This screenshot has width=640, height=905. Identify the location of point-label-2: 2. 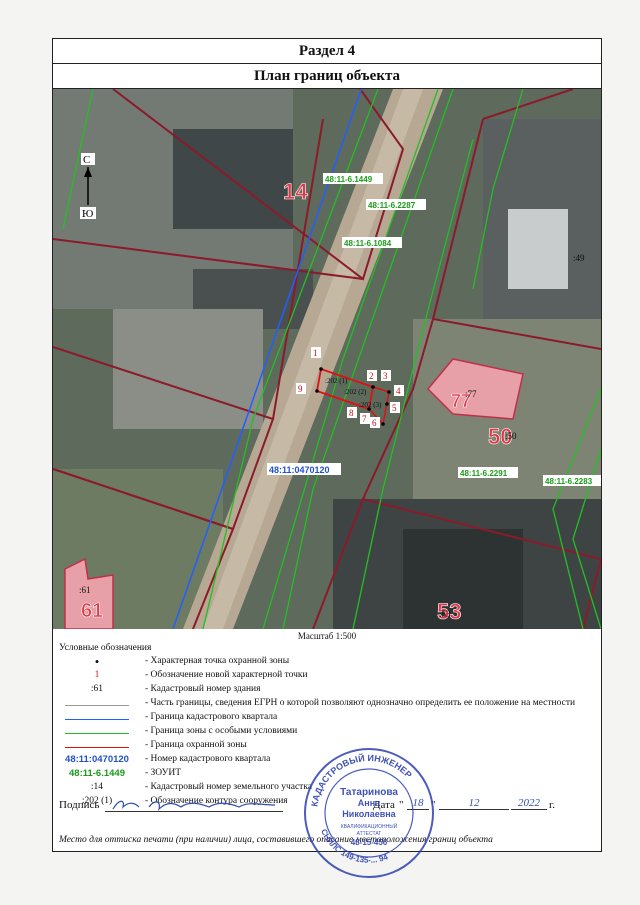
(371, 376).